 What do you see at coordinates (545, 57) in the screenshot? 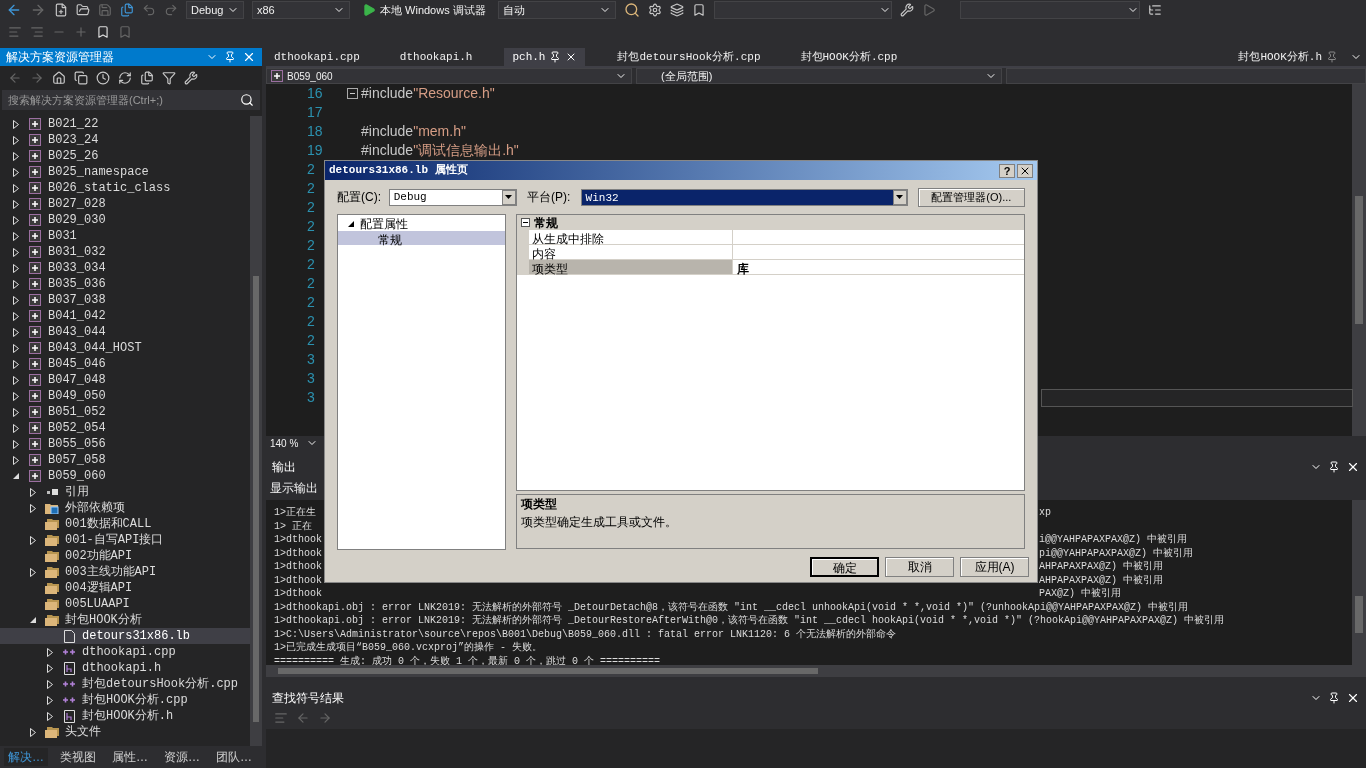
I see `file-tab: pch.h` at bounding box center [545, 57].